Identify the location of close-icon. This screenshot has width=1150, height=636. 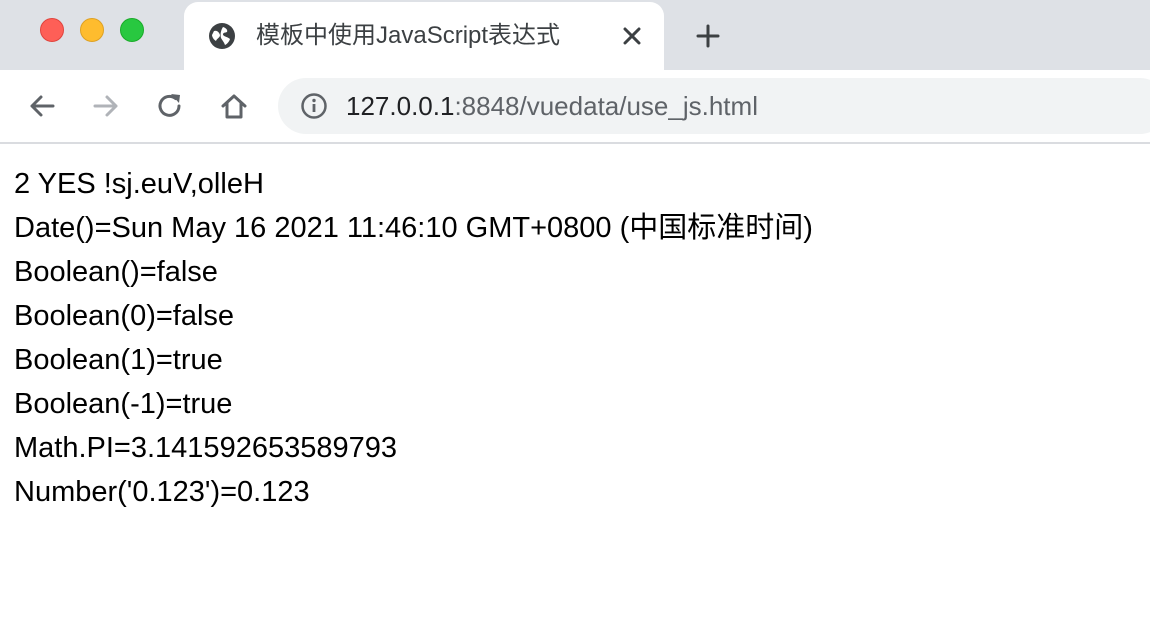
(632, 36).